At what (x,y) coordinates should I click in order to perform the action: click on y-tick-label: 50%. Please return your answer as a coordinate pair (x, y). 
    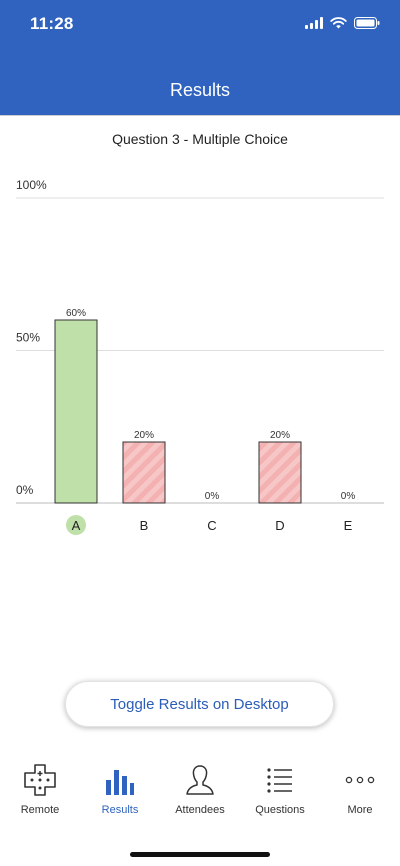
    Looking at the image, I should click on (28, 338).